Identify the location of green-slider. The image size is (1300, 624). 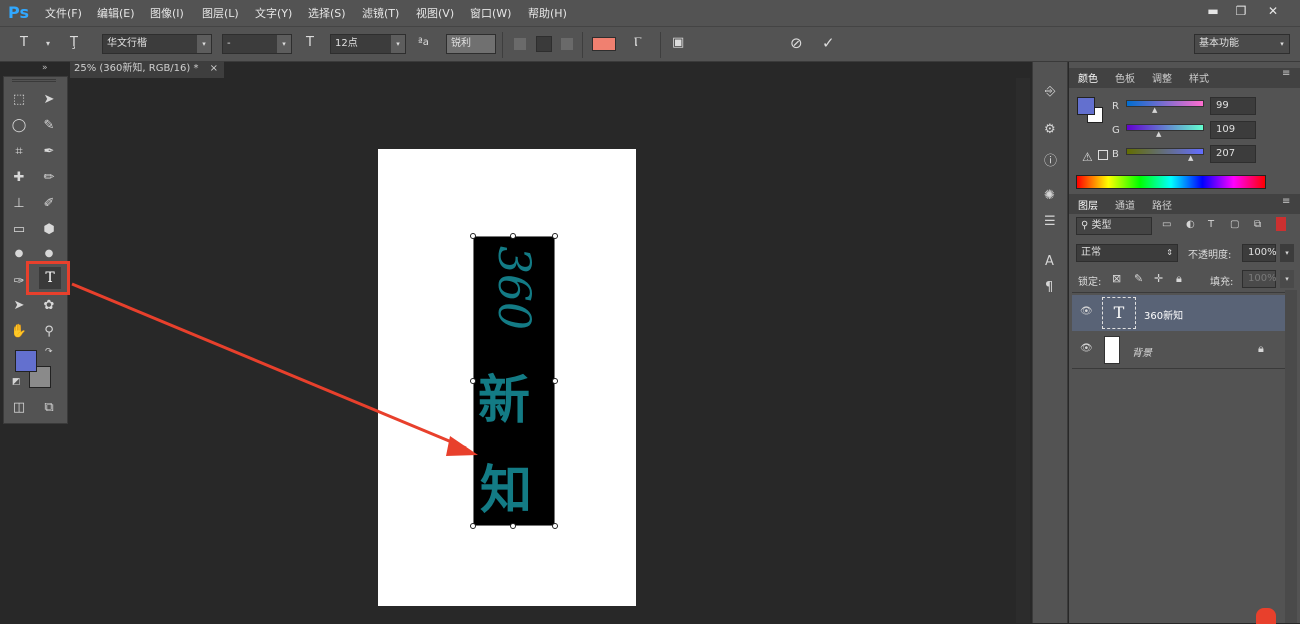
(1165, 127).